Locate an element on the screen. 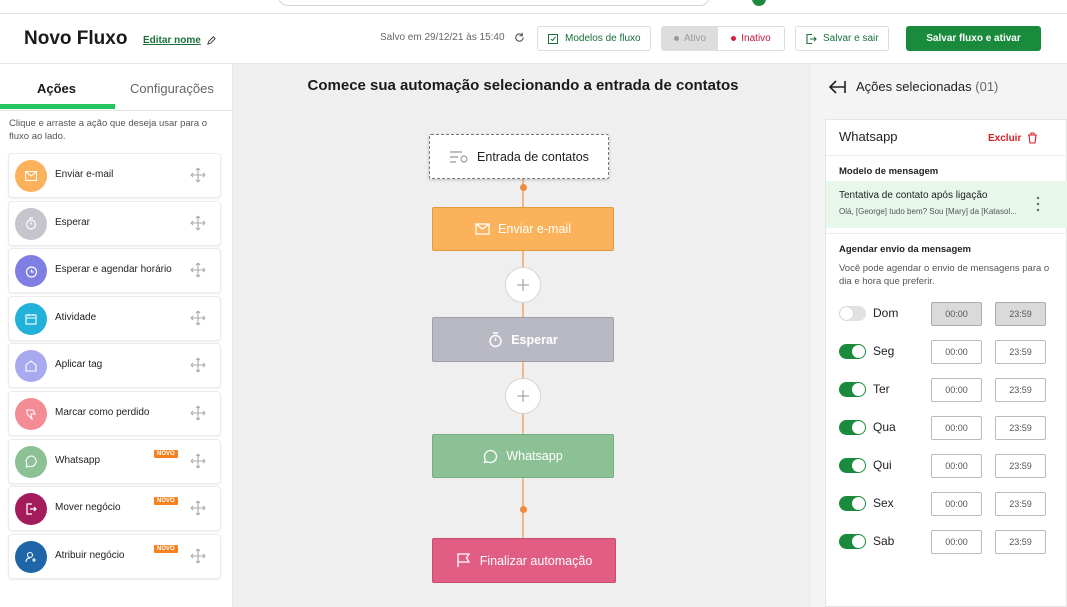 The width and height of the screenshot is (1067, 607). day-name: Qui is located at coordinates (882, 465).